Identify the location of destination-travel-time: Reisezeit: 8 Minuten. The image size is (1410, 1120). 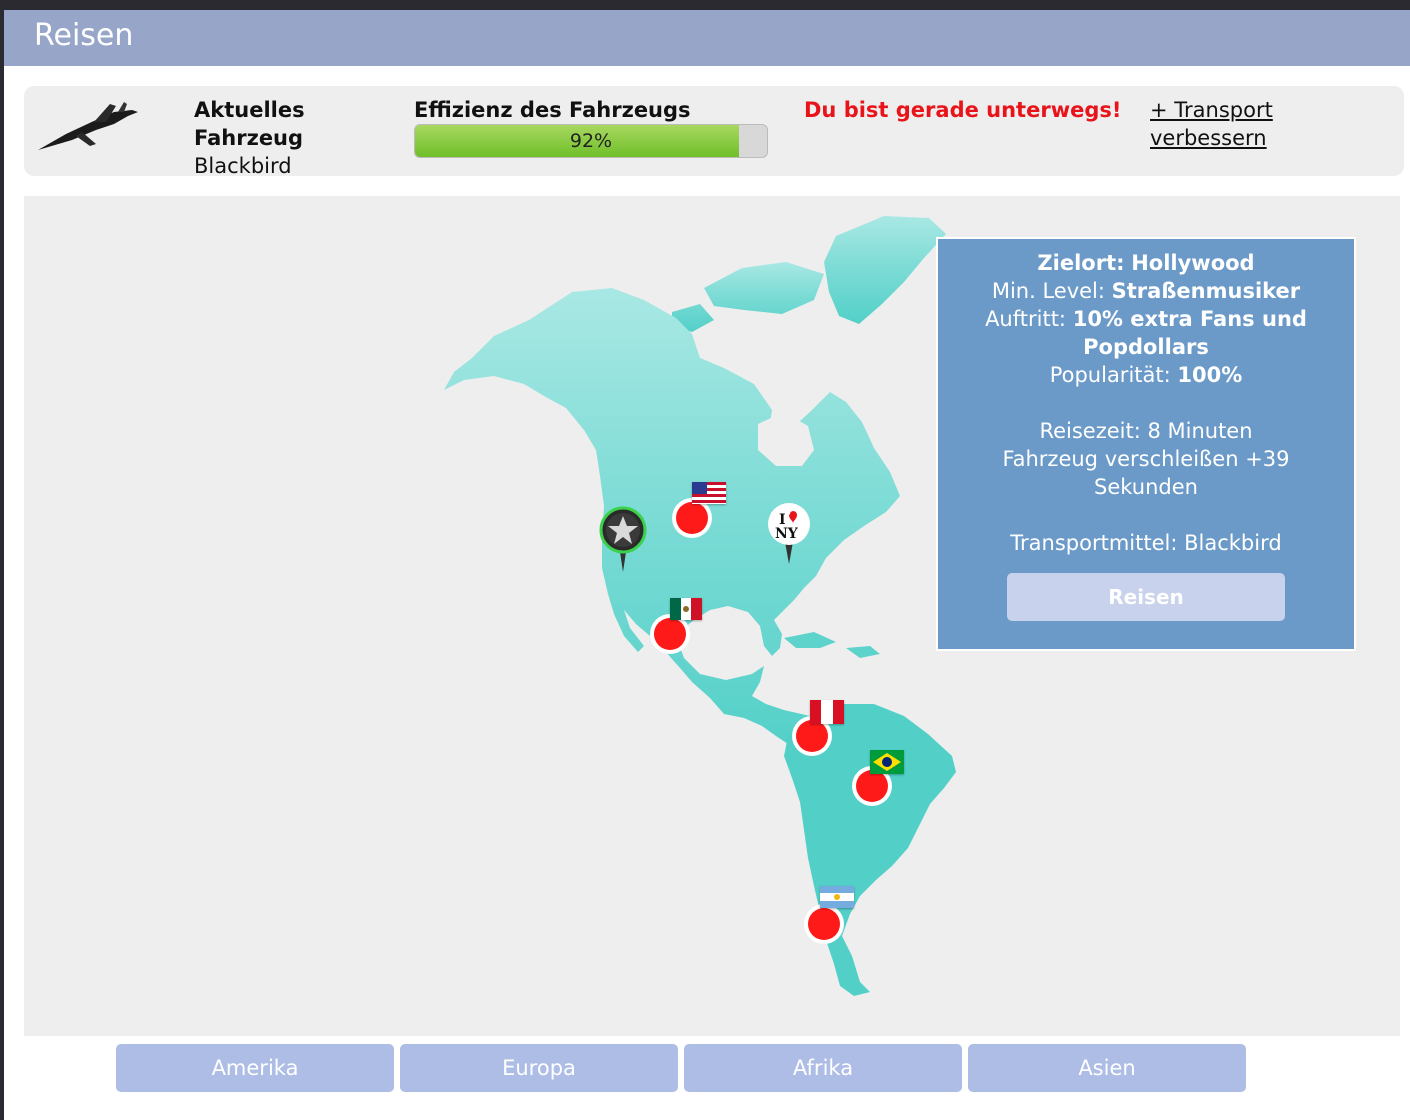
(1146, 431).